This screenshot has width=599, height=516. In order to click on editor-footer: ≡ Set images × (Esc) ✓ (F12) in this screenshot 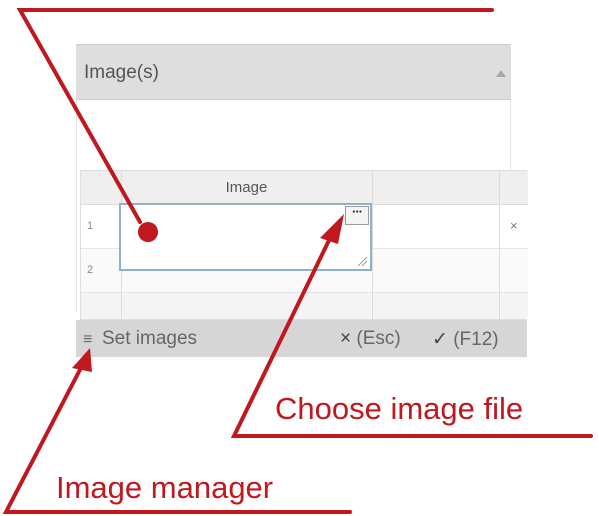, I will do `click(301, 338)`.